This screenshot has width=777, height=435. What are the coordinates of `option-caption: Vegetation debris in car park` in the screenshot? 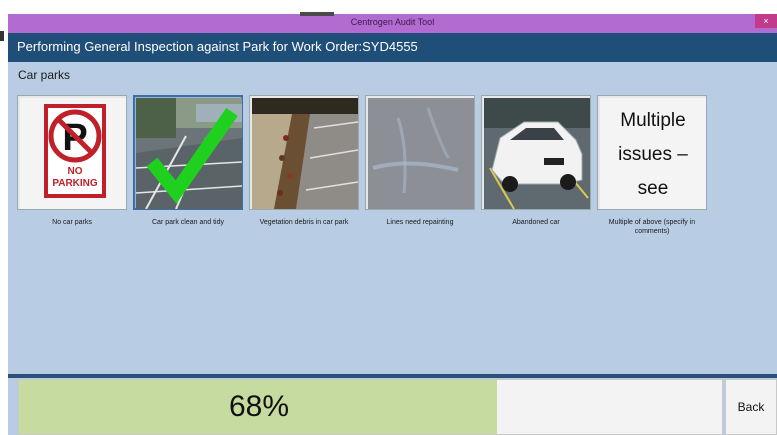 It's located at (304, 222).